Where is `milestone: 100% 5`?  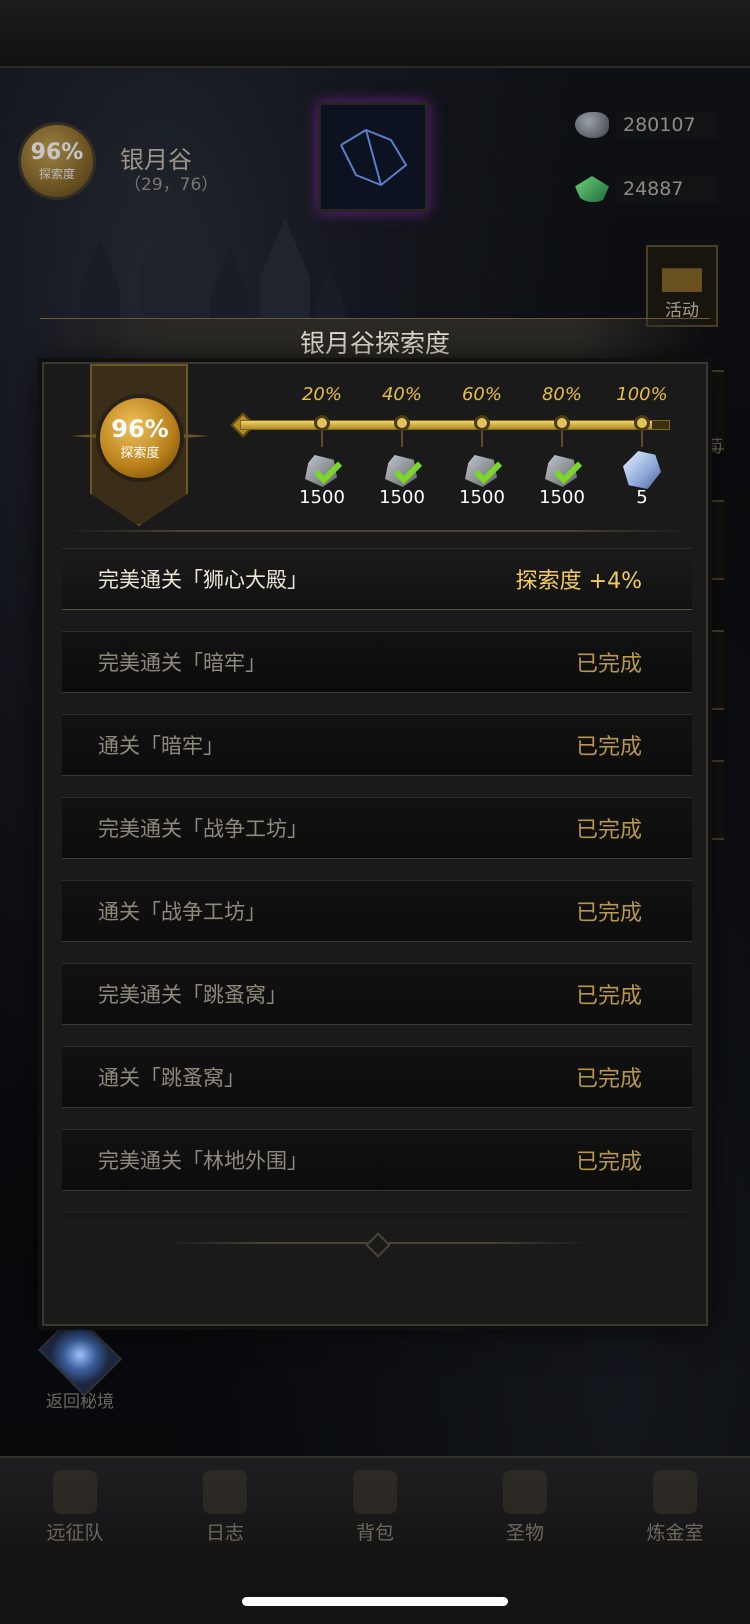 milestone: 100% 5 is located at coordinates (642, 446).